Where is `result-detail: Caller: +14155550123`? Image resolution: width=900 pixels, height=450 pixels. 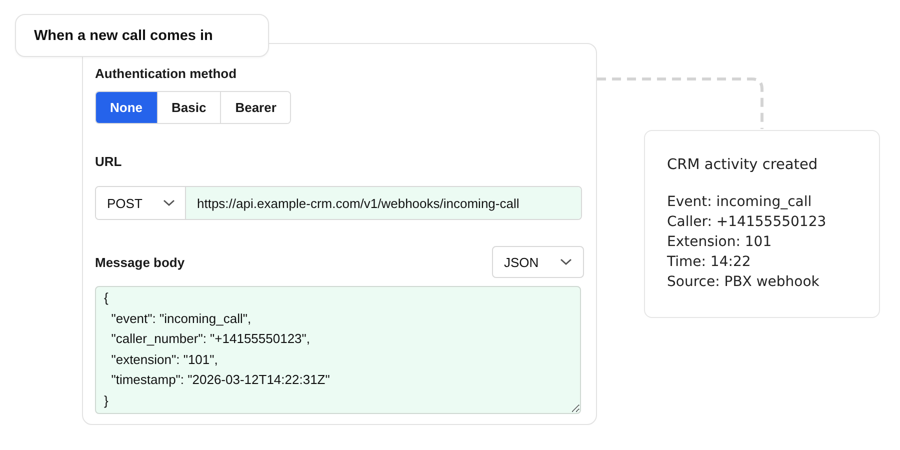
result-detail: Caller: +14155550123 is located at coordinates (747, 222).